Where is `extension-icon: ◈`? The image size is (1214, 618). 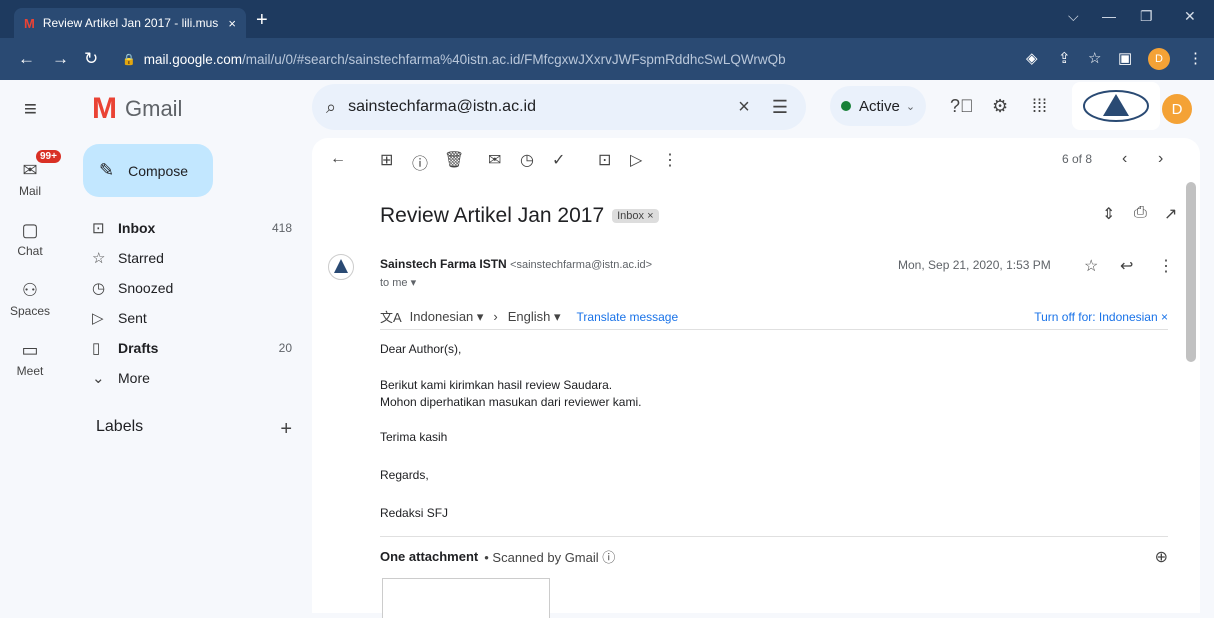
extension-icon: ◈ is located at coordinates (1032, 58).